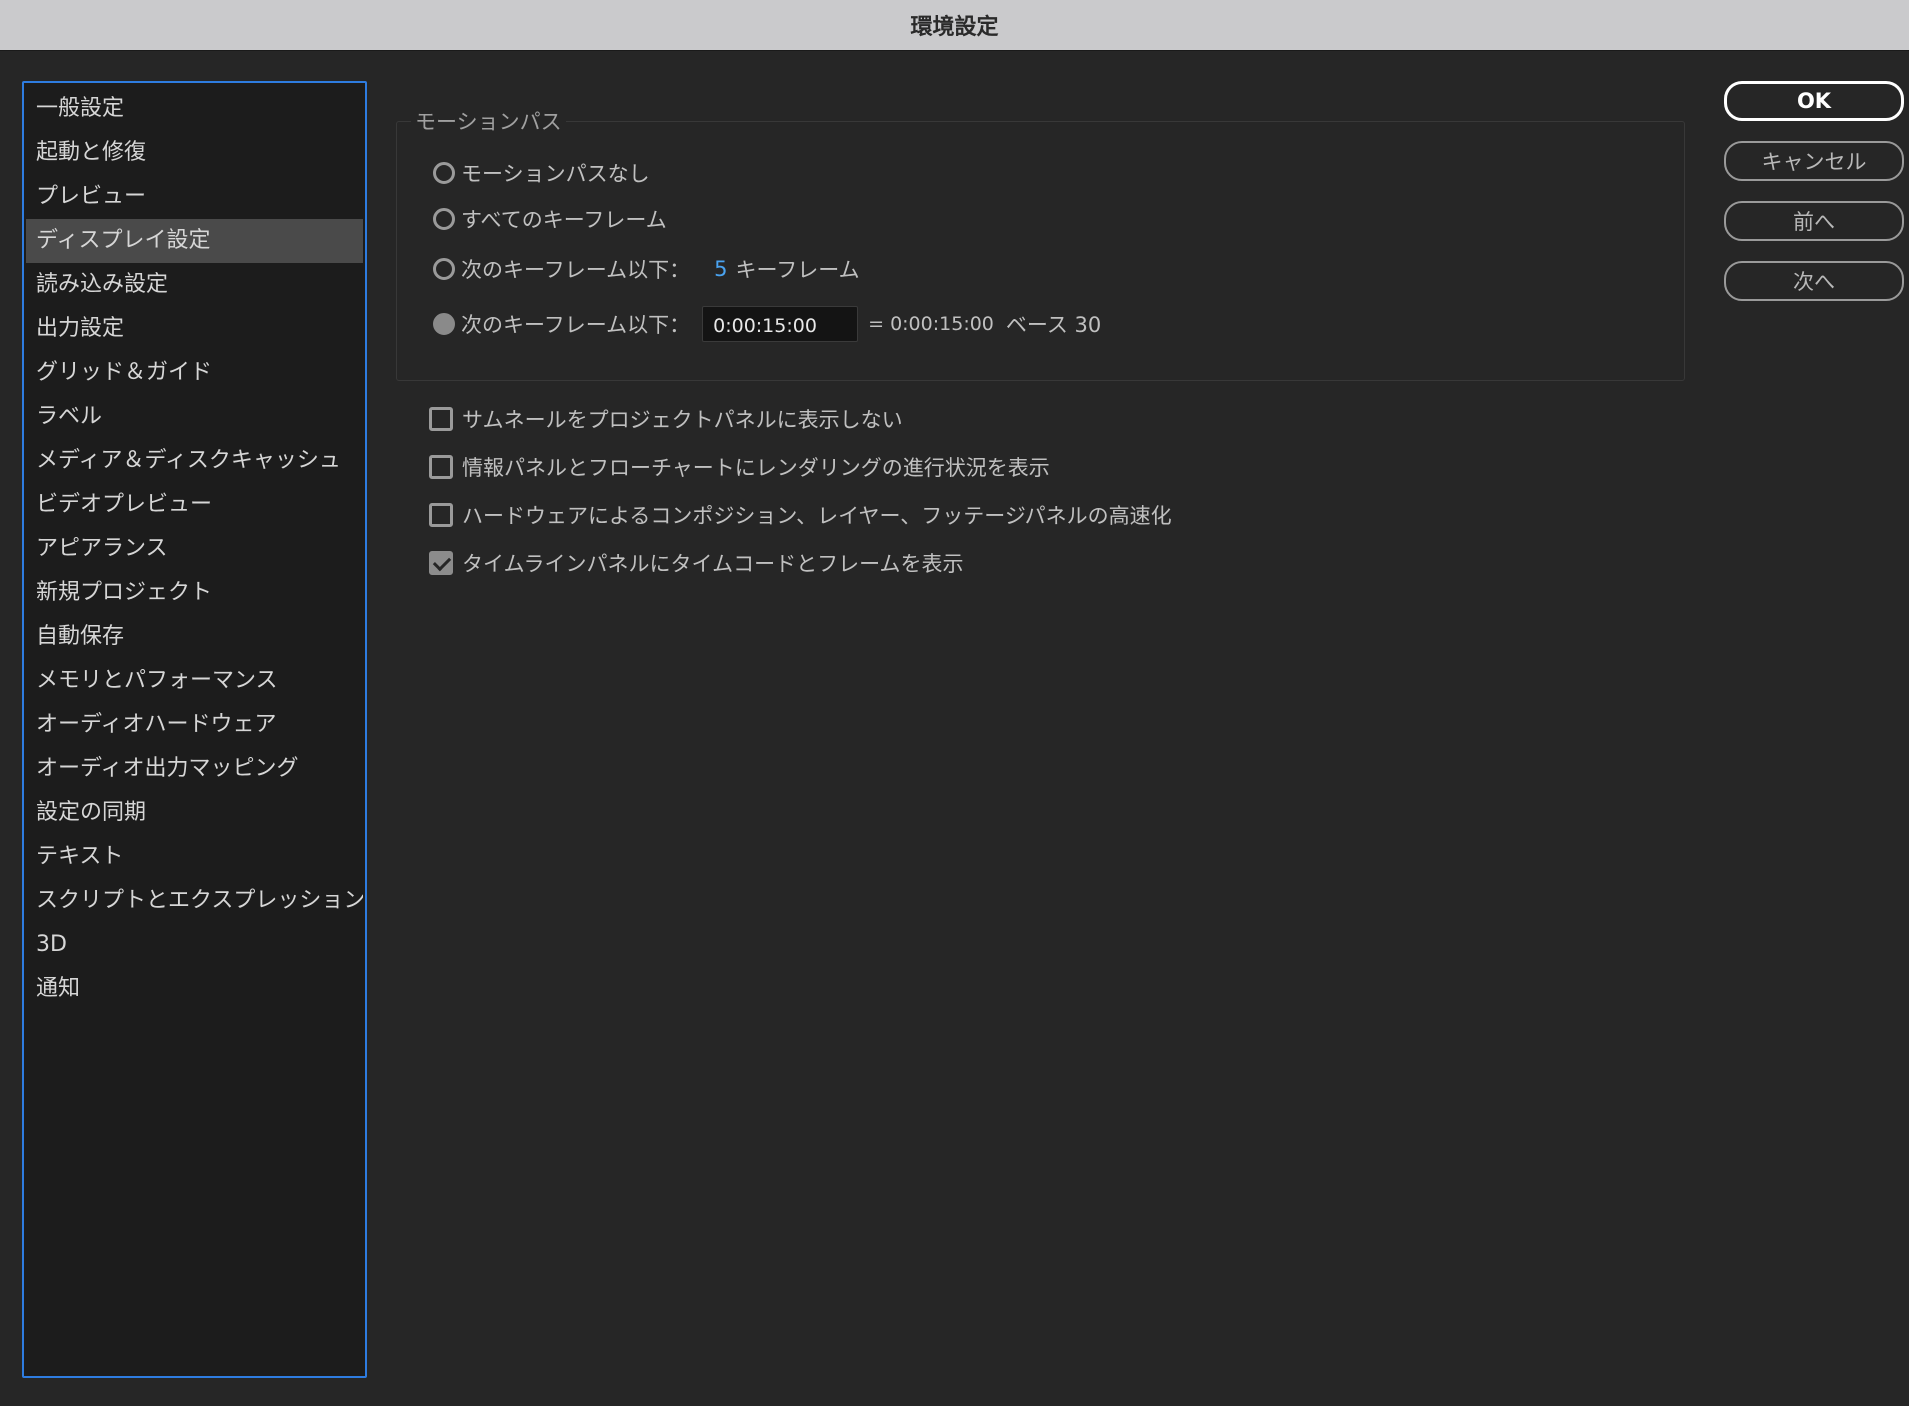 Image resolution: width=1909 pixels, height=1406 pixels. Describe the element at coordinates (1814, 221) in the screenshot. I see `previous-button: 前へ` at that location.